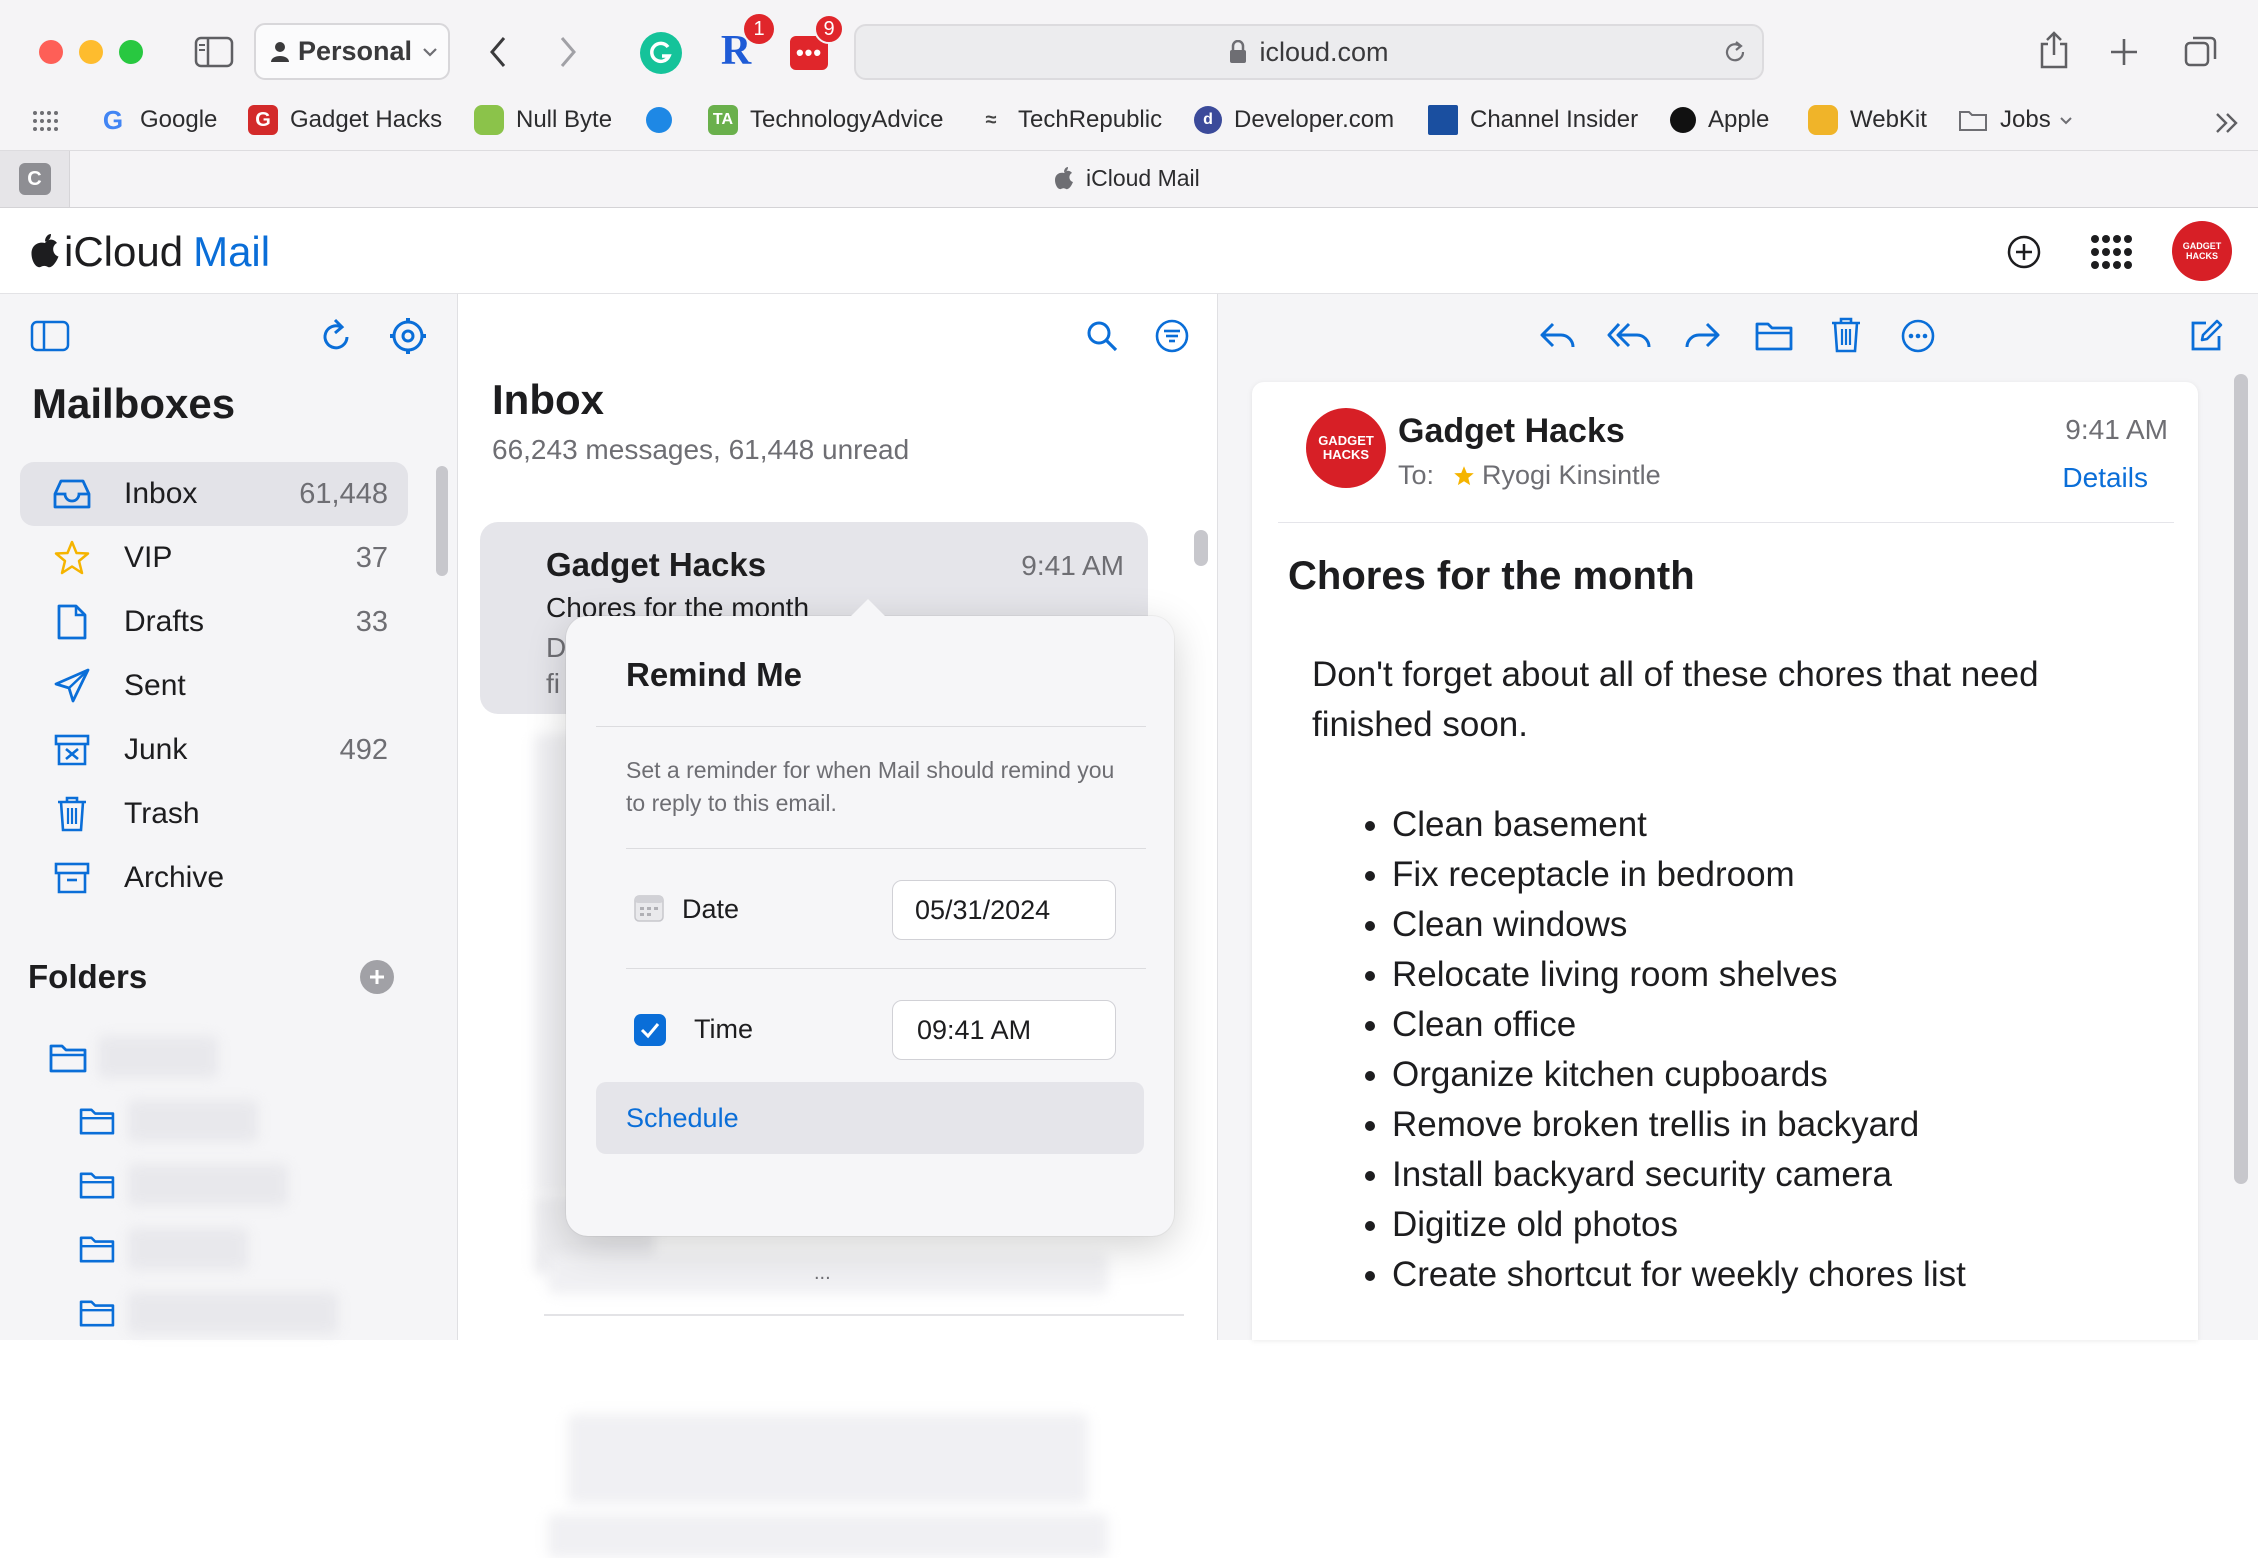 The height and width of the screenshot is (1558, 2258). What do you see at coordinates (1443, 120) in the screenshot?
I see `channel-insider-icon` at bounding box center [1443, 120].